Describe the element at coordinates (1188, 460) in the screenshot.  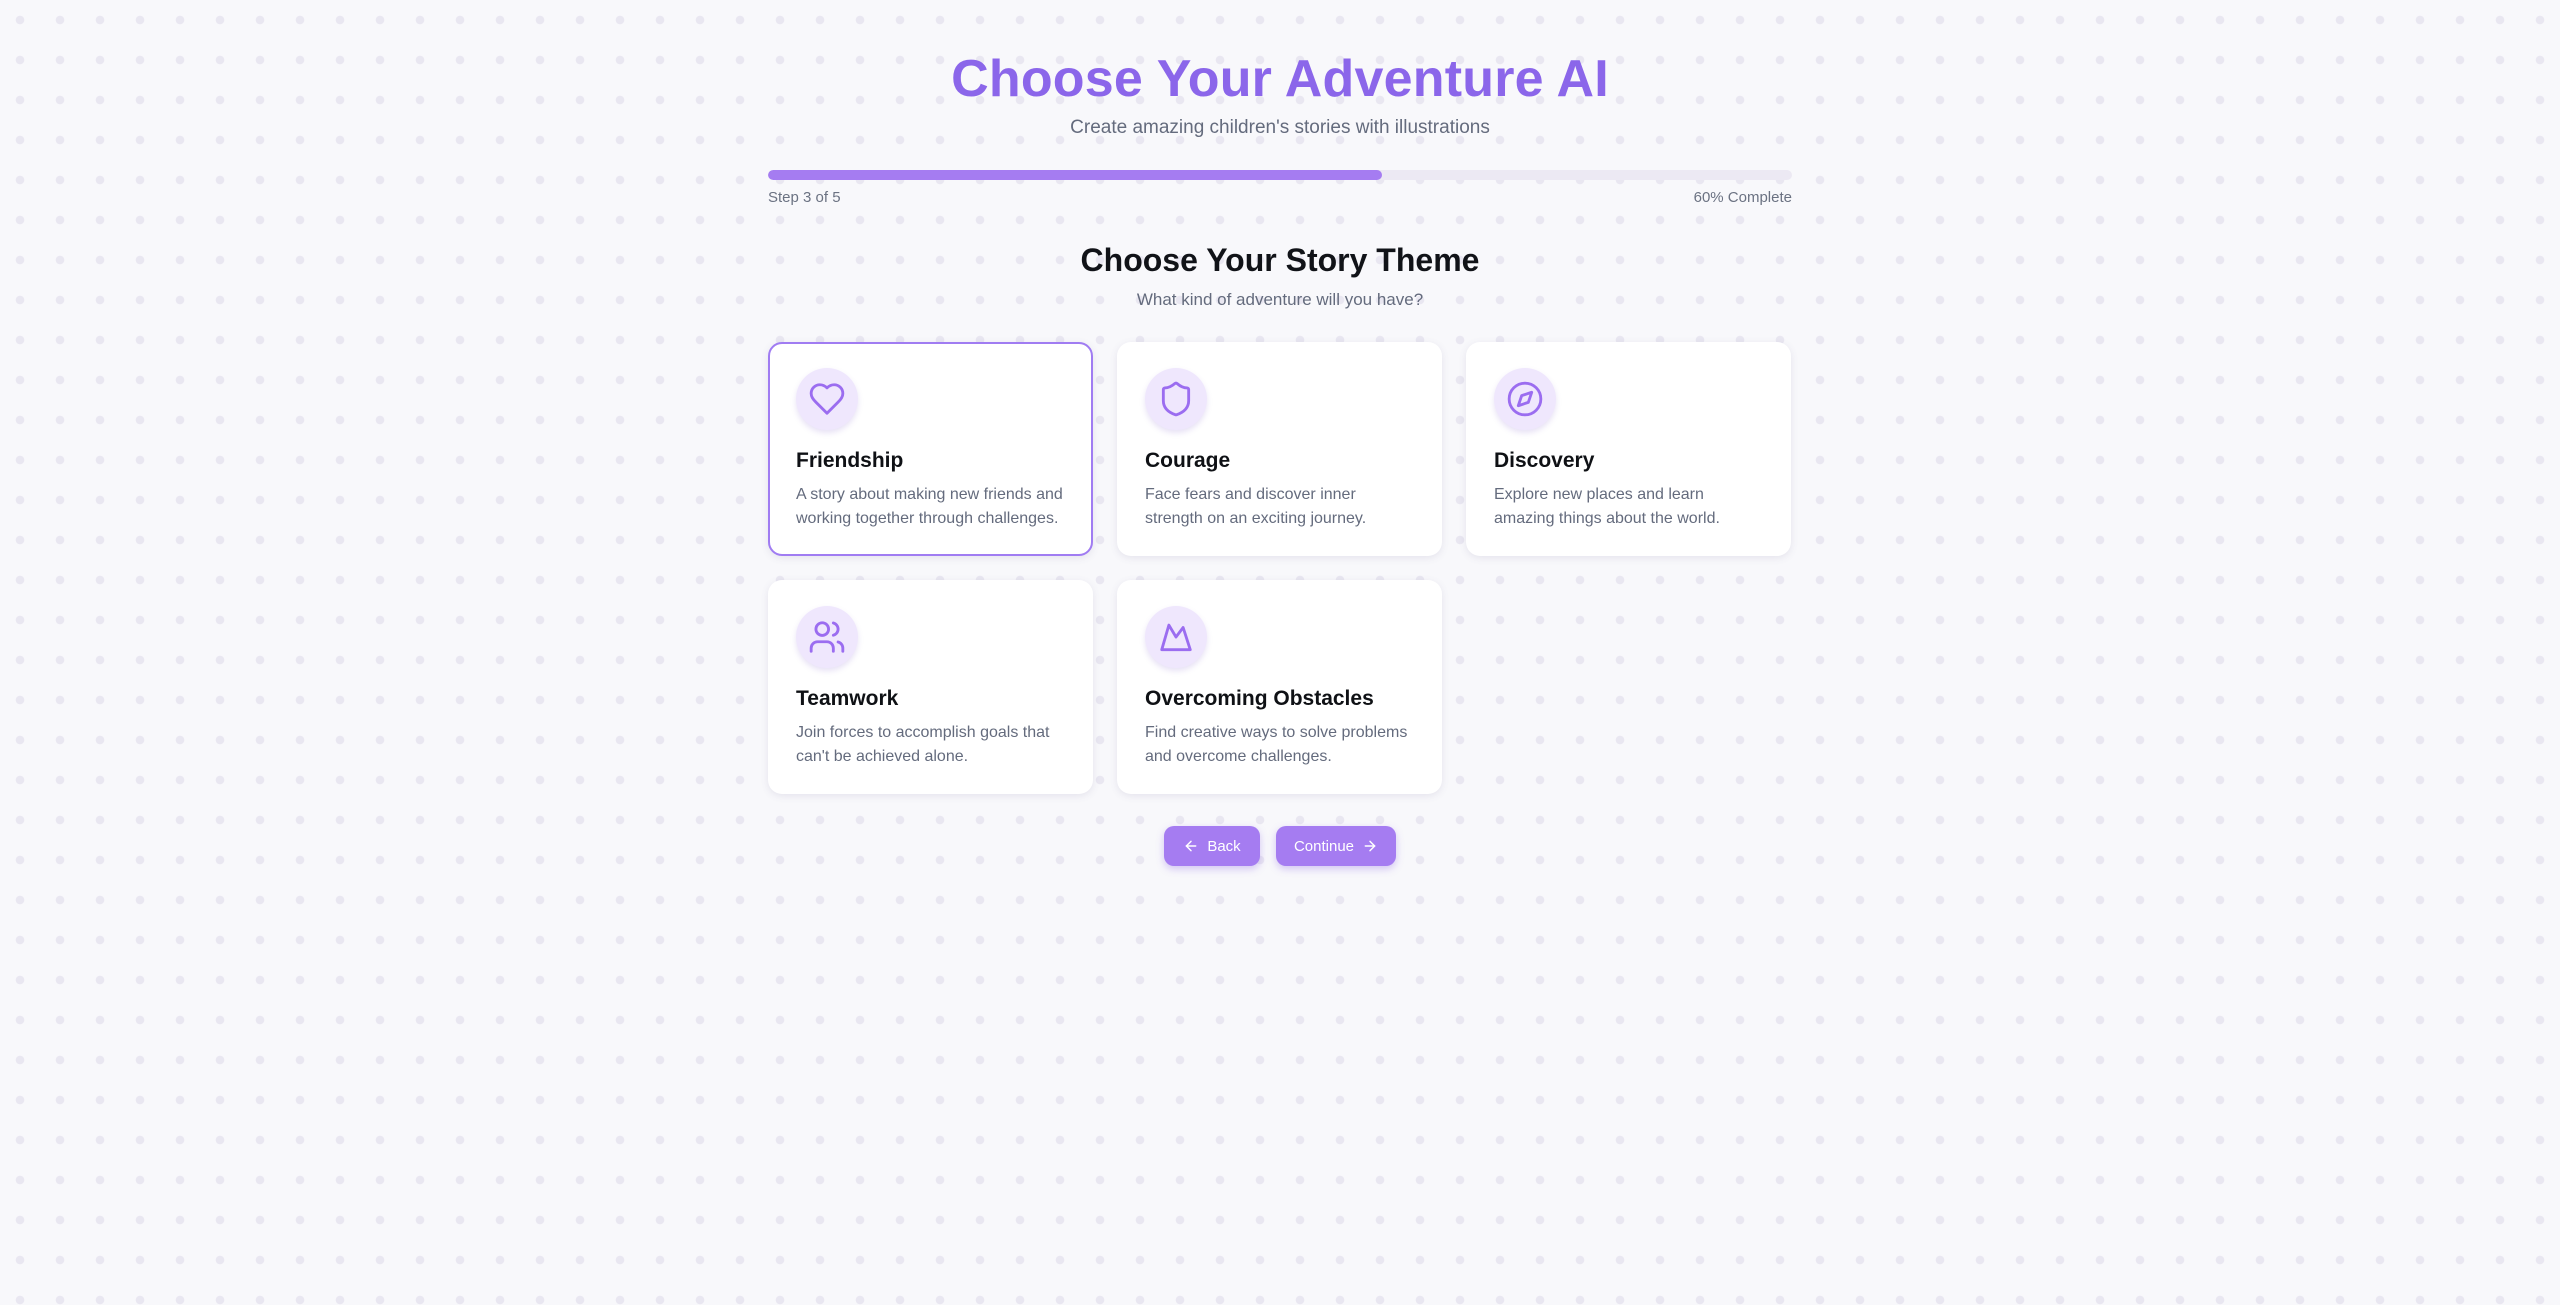
I see `theme-card-title: Courage` at that location.